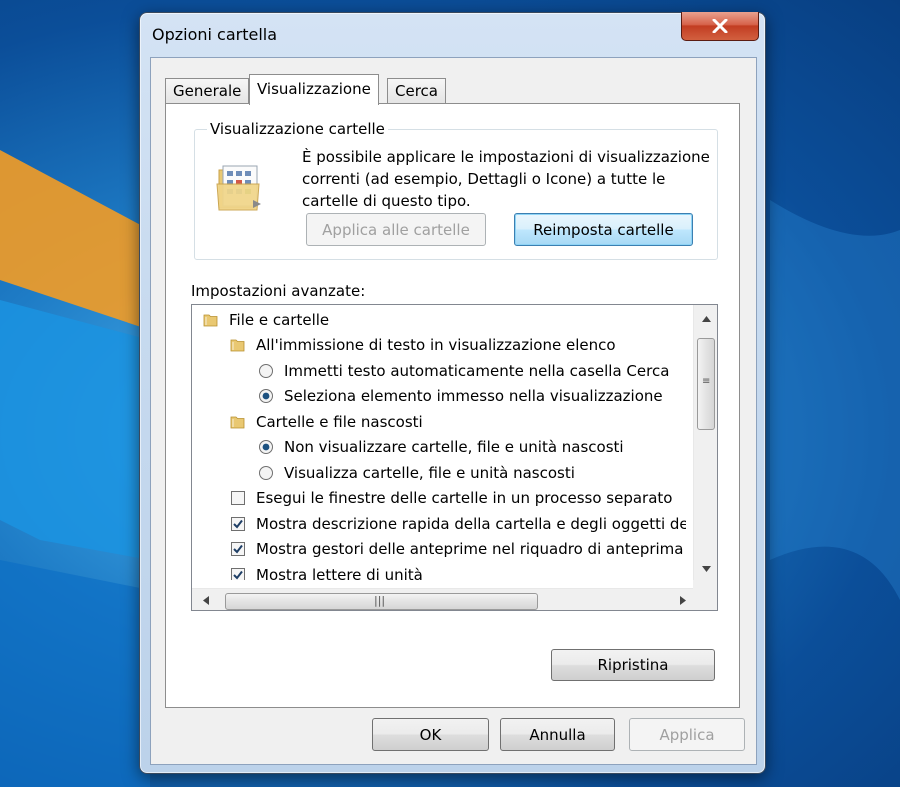 The height and width of the screenshot is (787, 900). What do you see at coordinates (705, 595) in the screenshot?
I see `scrollbar-corner` at bounding box center [705, 595].